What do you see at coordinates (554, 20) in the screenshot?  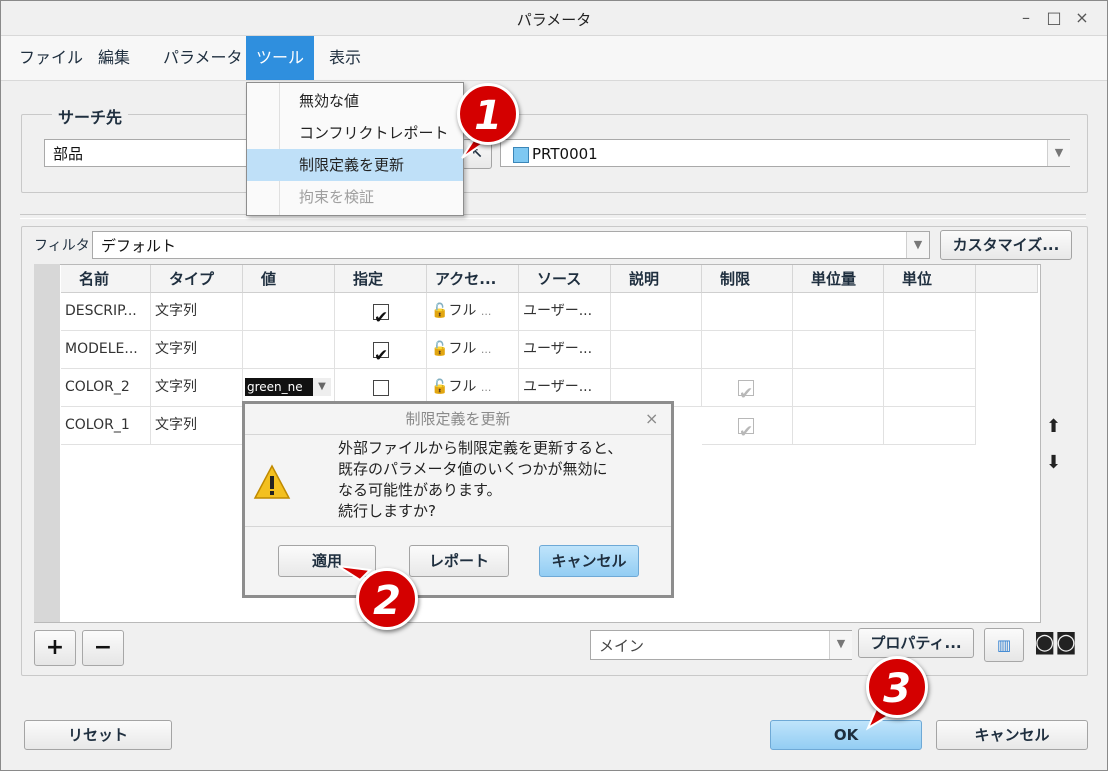 I see `window-title: パラメータ` at bounding box center [554, 20].